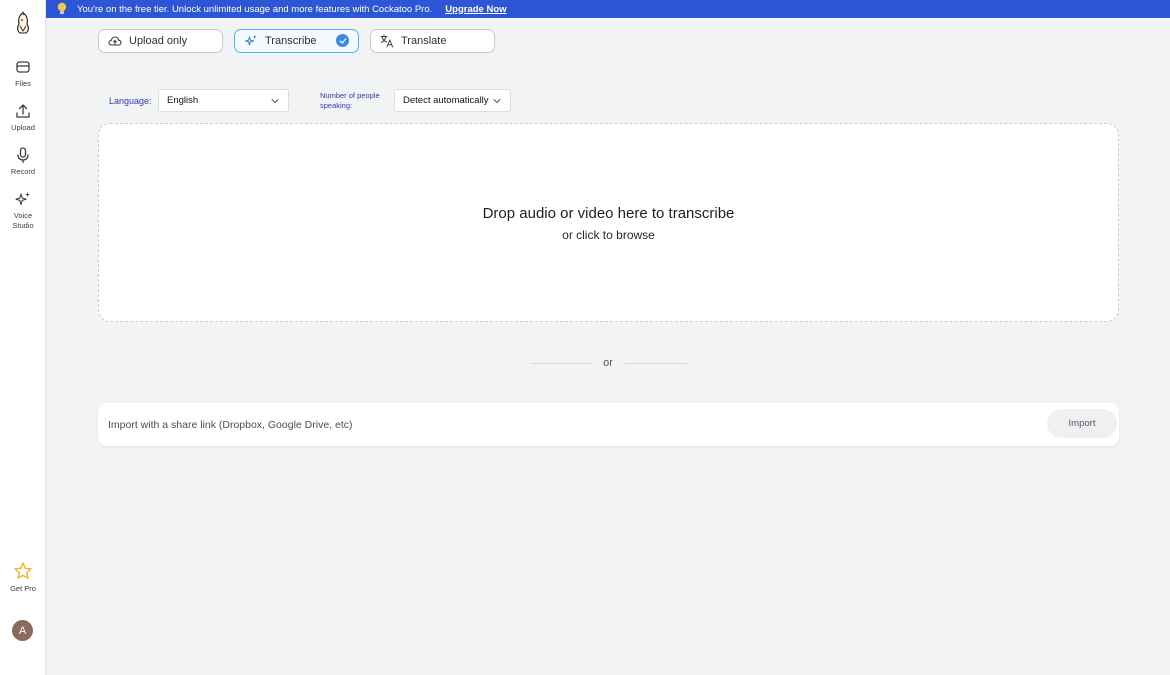 The width and height of the screenshot is (1170, 675). Describe the element at coordinates (23, 73) in the screenshot. I see `sidebar-item-files: Files` at that location.